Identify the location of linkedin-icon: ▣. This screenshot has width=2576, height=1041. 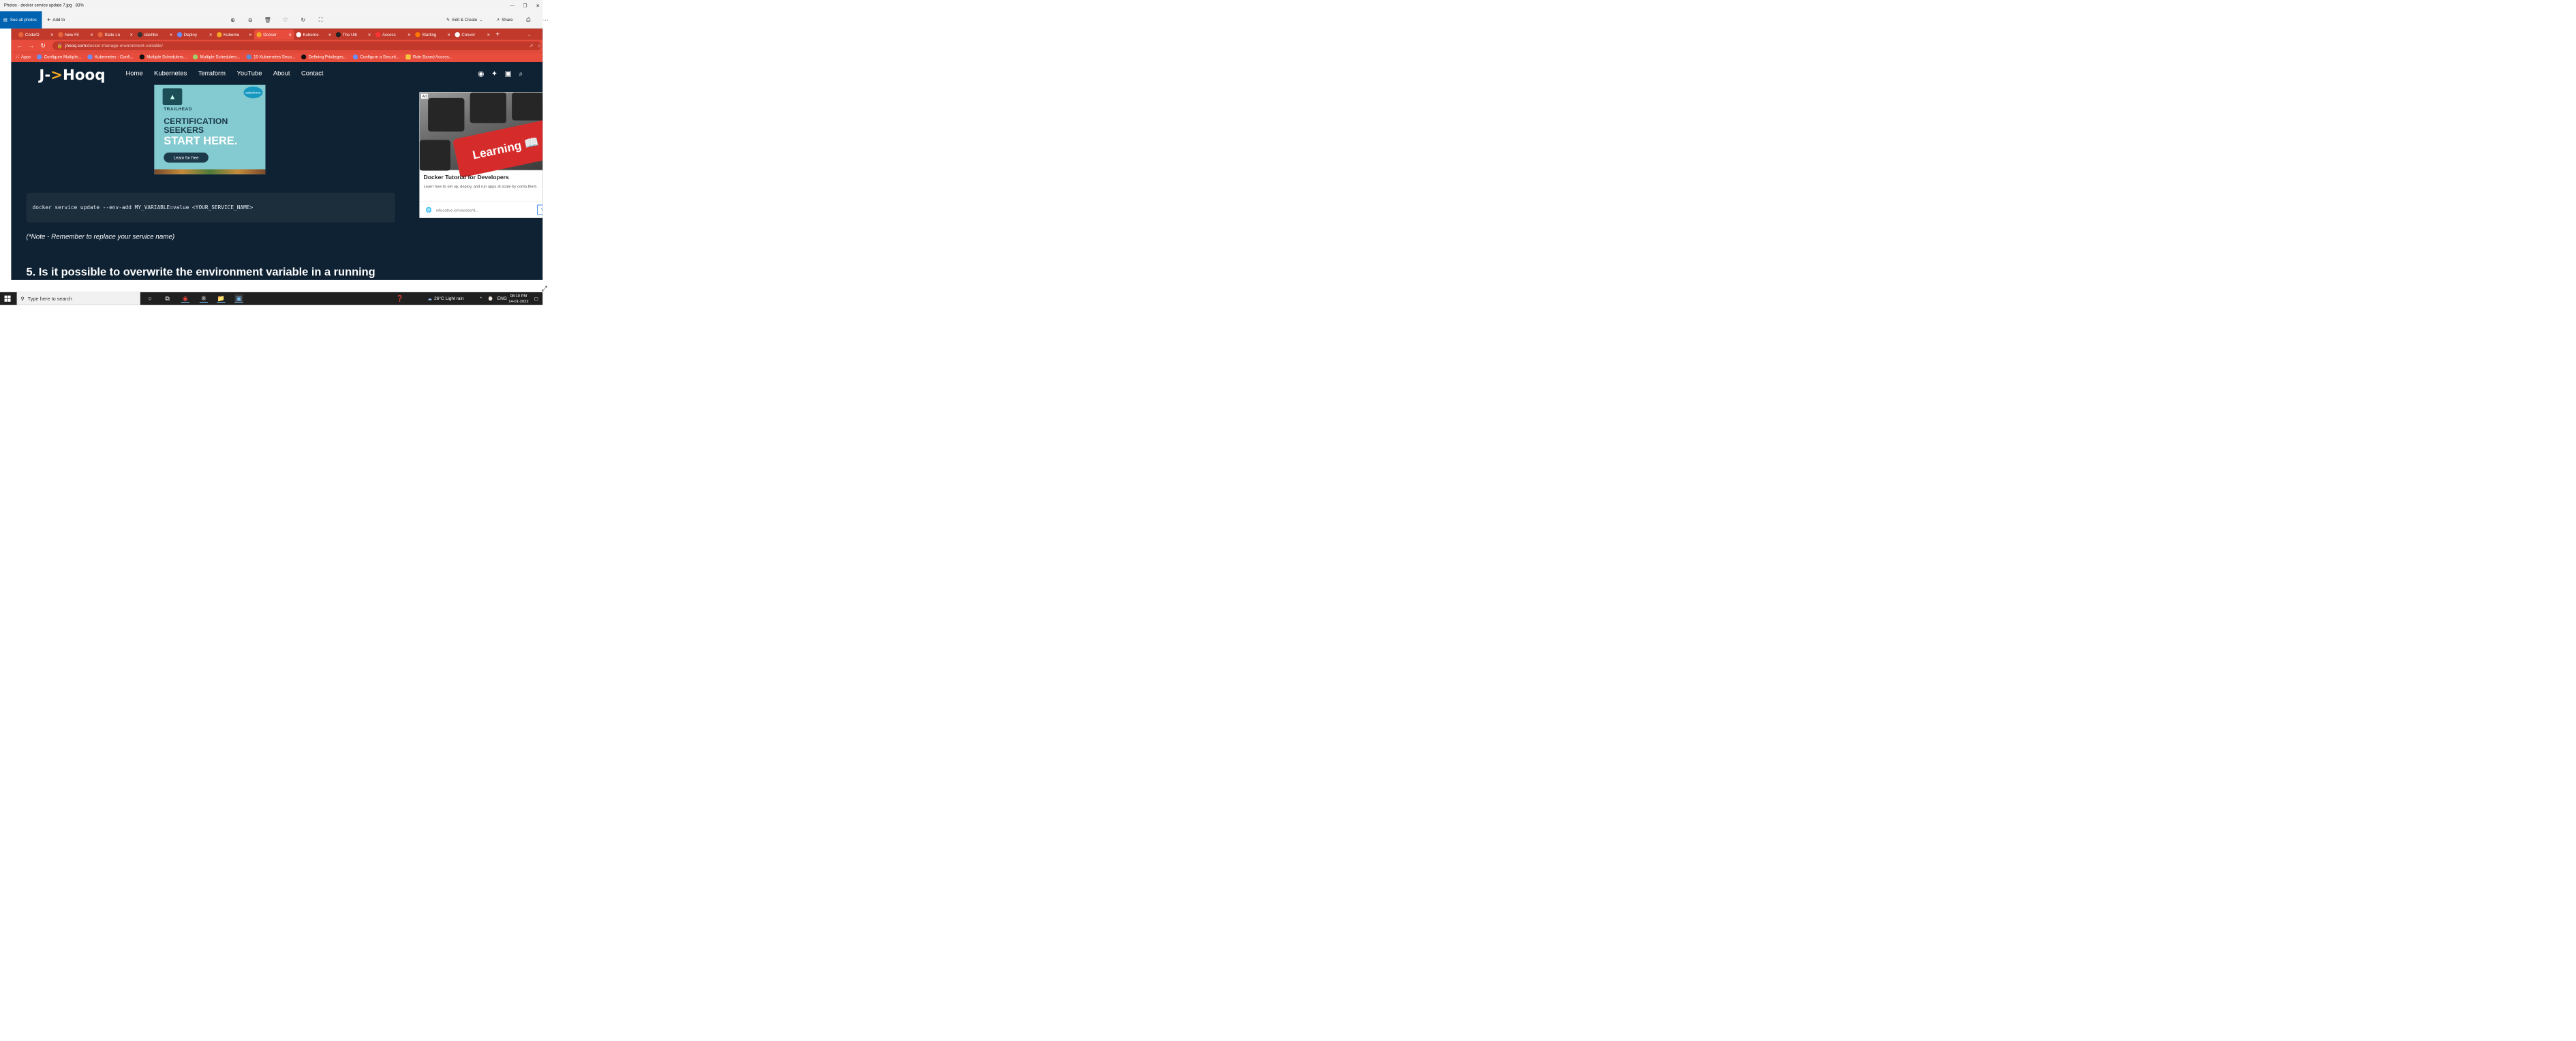
(508, 73).